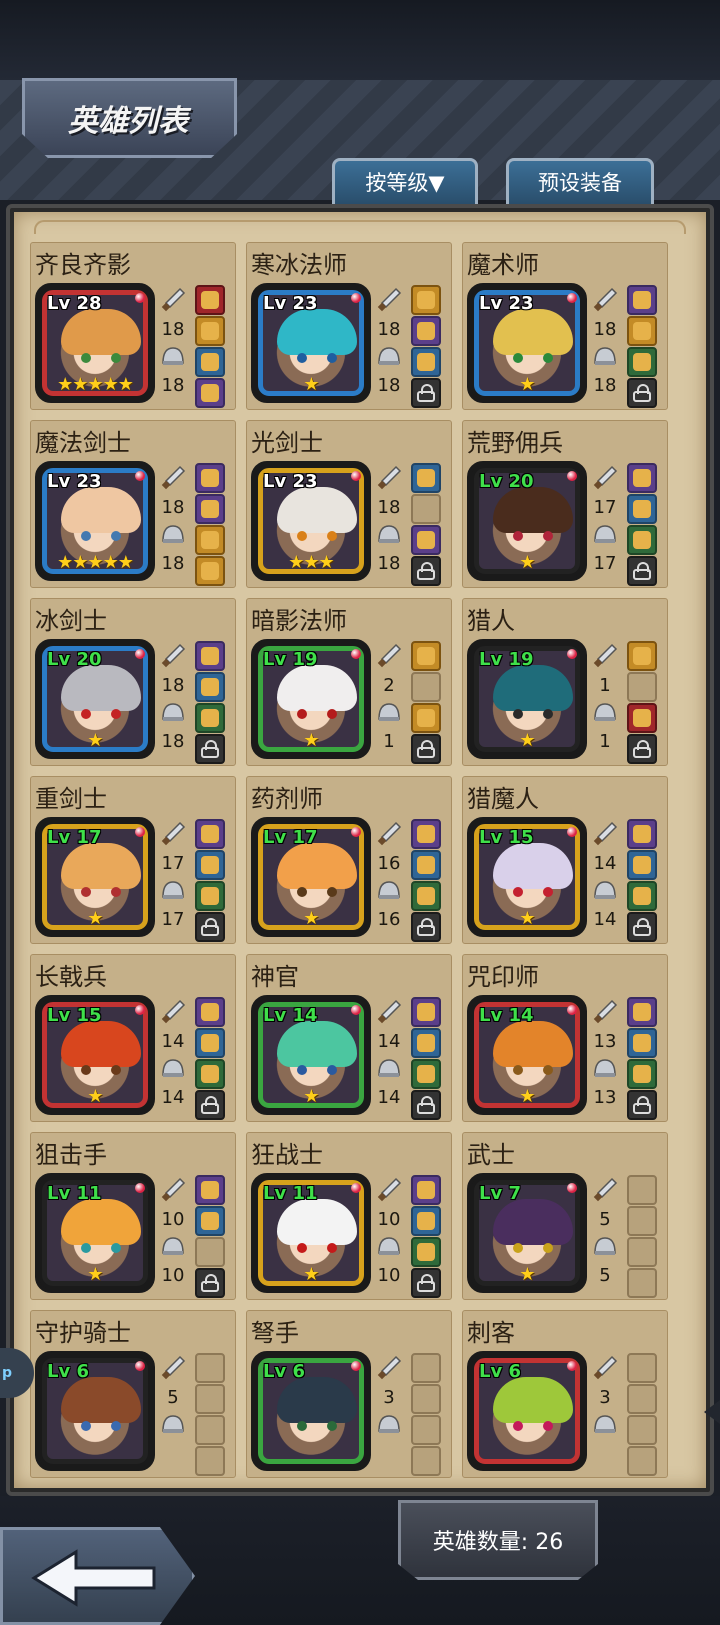  What do you see at coordinates (133, 682) in the screenshot?
I see `hero-card: 冰剑士 Lv 20 ★ 18 18` at bounding box center [133, 682].